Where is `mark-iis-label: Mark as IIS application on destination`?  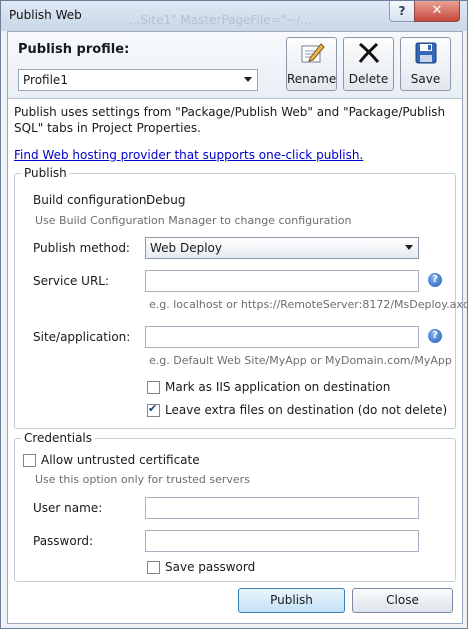
mark-iis-label: Mark as IIS application on destination is located at coordinates (277, 387).